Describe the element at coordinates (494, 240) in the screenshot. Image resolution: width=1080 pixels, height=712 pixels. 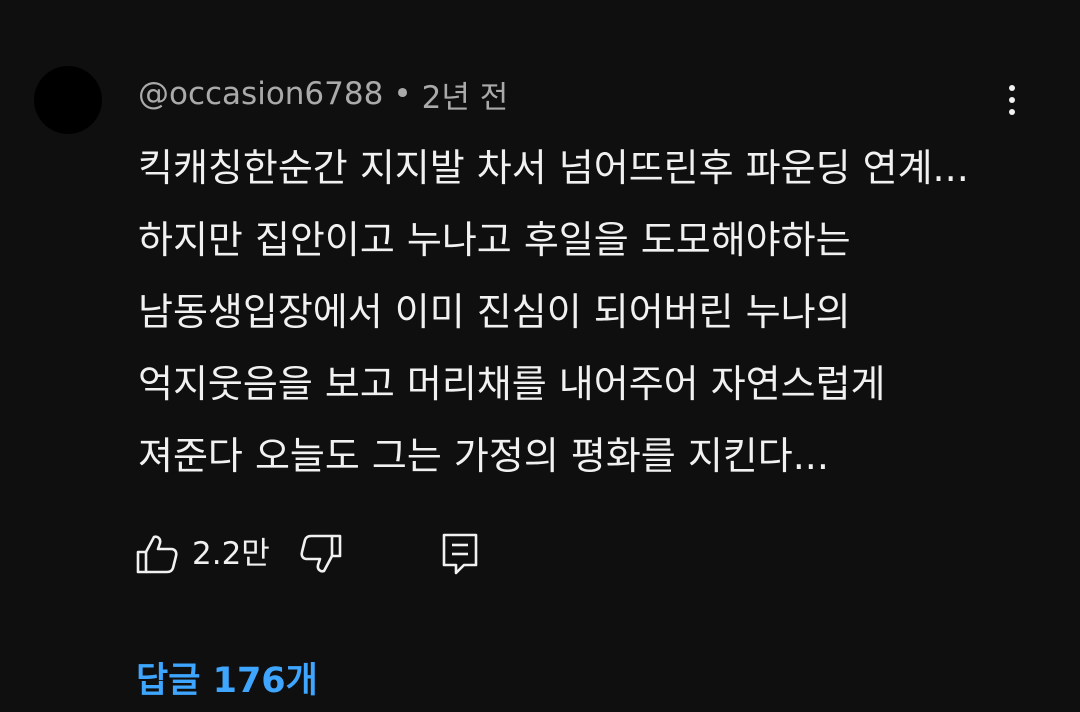
I see `comment-body-line: 하지만 집안이고 누나고 후일을 도모해야하는` at that location.